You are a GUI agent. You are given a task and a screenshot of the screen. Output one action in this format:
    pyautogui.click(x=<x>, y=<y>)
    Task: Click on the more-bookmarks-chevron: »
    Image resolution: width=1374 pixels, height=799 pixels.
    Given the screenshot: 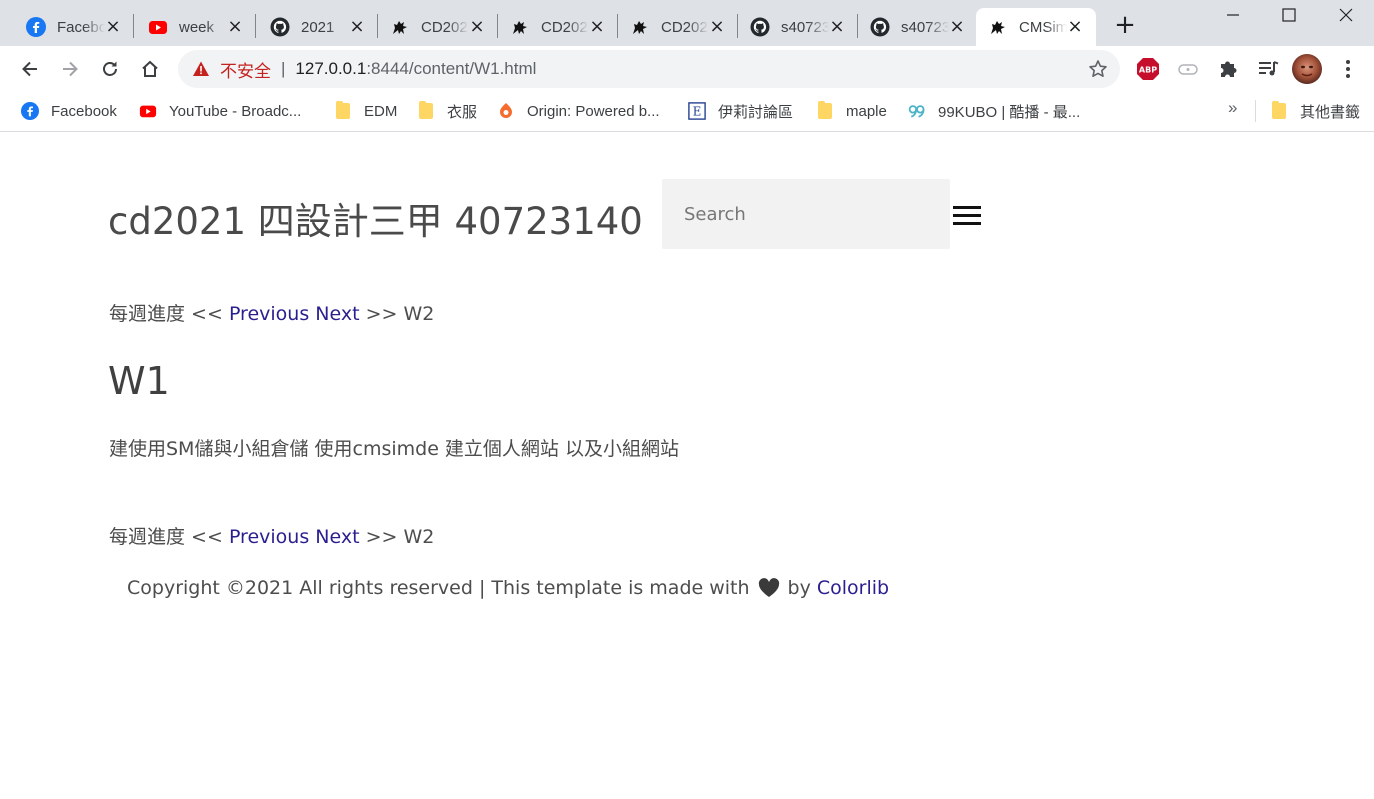 What is the action you would take?
    pyautogui.click(x=1232, y=108)
    